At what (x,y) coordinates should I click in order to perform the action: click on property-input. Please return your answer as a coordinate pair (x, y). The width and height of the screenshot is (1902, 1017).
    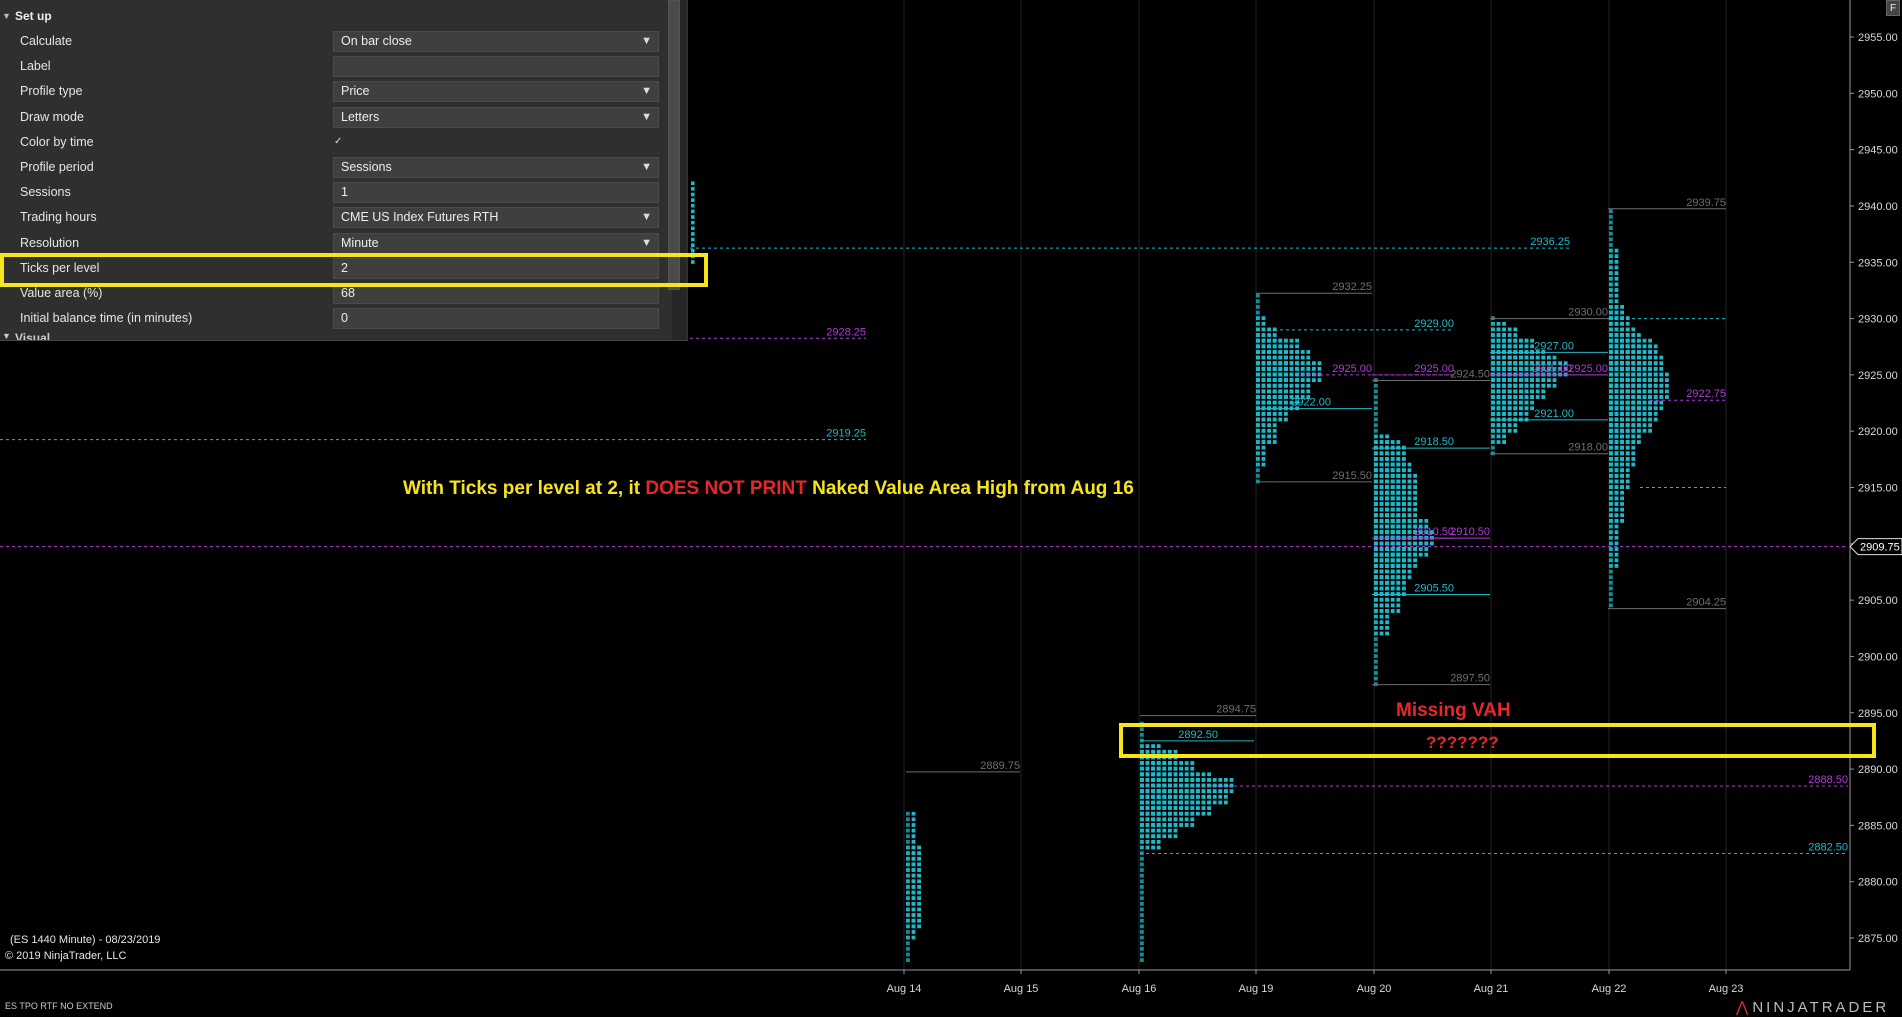
    Looking at the image, I should click on (496, 67).